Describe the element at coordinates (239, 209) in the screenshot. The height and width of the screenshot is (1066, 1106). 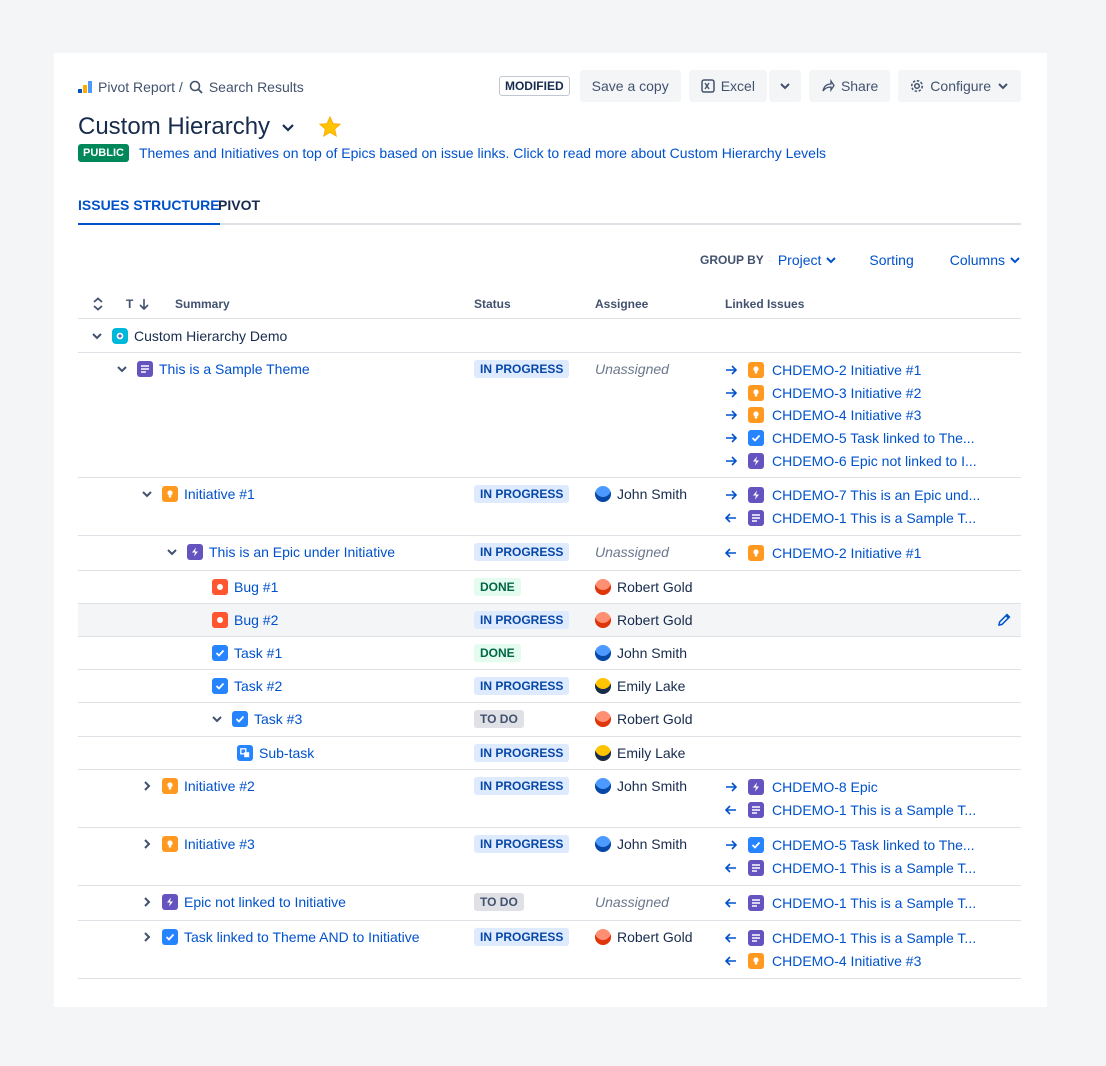
I see `tab-pivot: PIVOT` at that location.